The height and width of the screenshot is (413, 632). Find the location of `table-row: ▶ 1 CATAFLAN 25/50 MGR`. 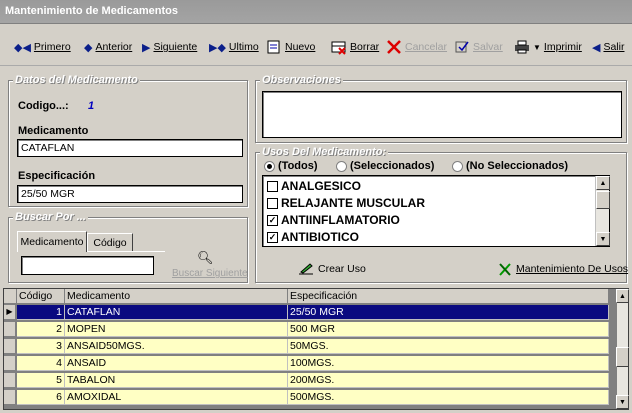

table-row: ▶ 1 CATAFLAN 25/50 MGR is located at coordinates (306, 312).